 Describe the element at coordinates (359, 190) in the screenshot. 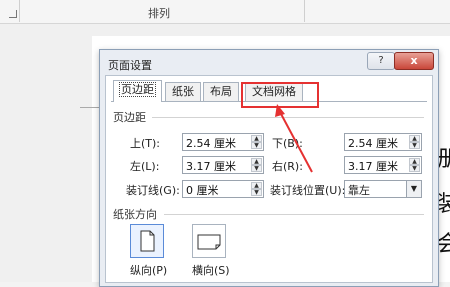

I see `gutter-position-value: 靠左` at that location.